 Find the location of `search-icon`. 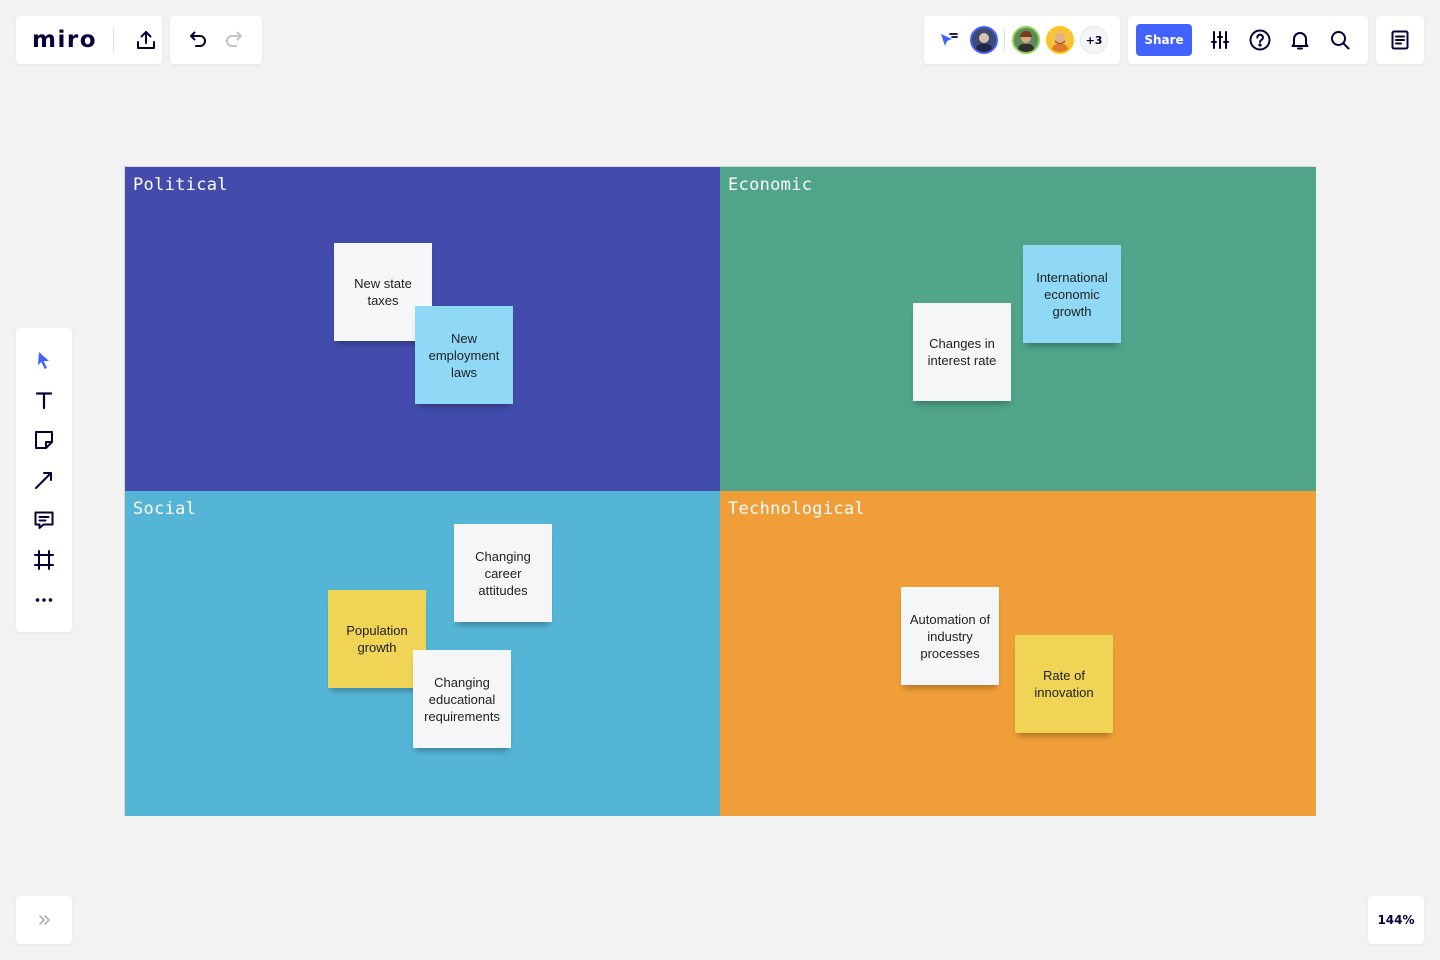

search-icon is located at coordinates (1340, 40).